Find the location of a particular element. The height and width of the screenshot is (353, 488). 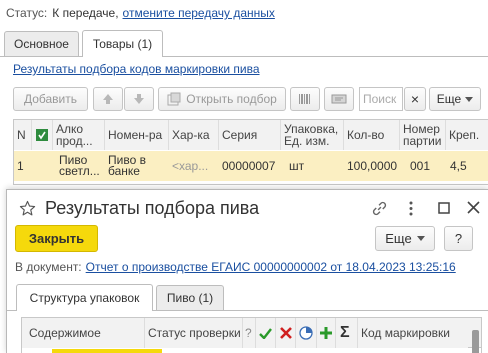

tab-goods-label: Товары (1) is located at coordinates (122, 44).